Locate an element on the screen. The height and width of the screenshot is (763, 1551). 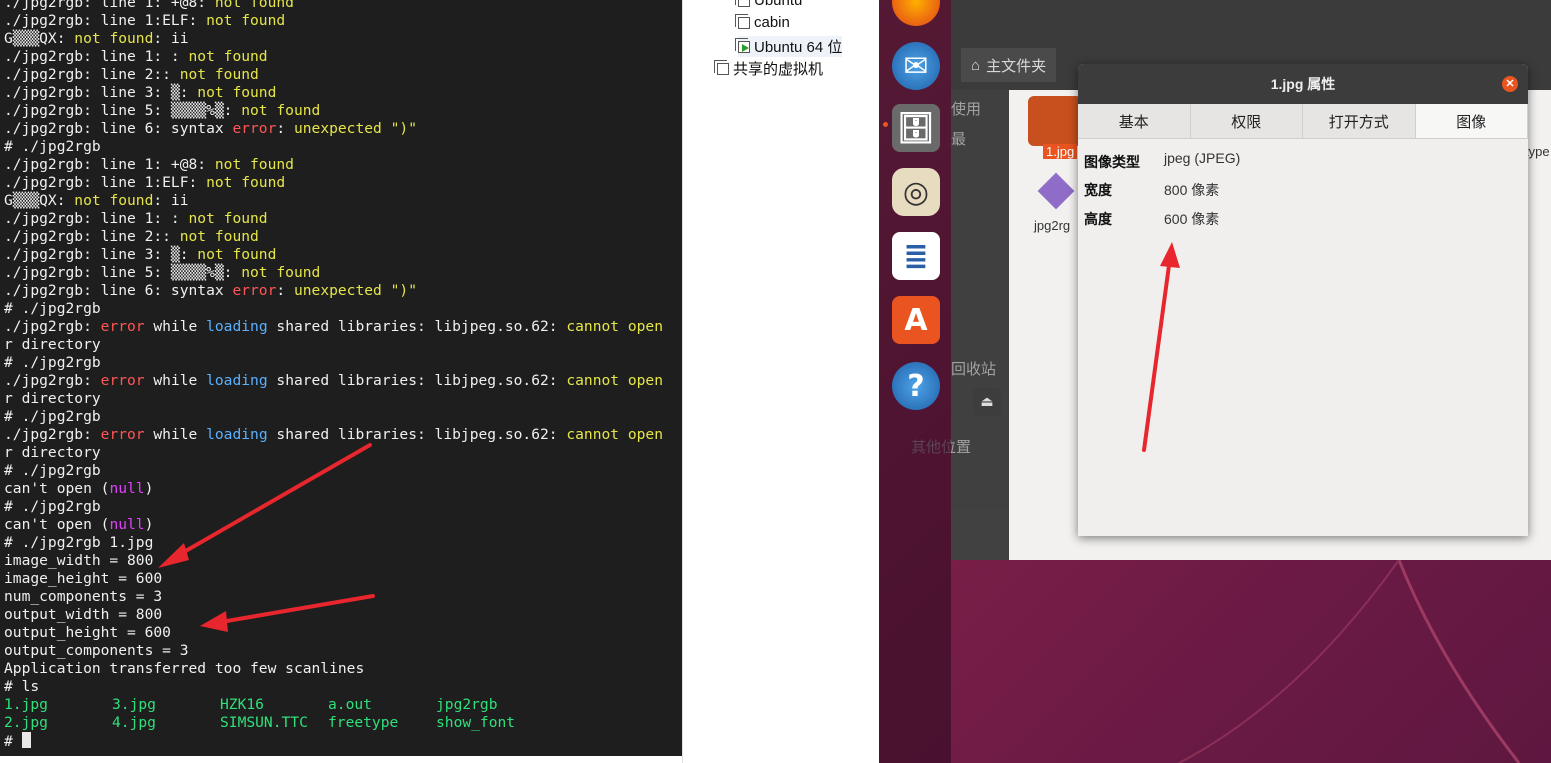
vm-icon is located at coordinates (742, 21).